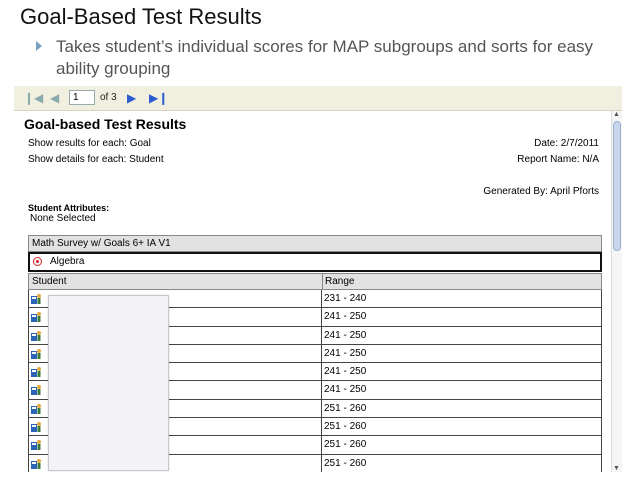 The height and width of the screenshot is (478, 638). What do you see at coordinates (67, 261) in the screenshot?
I see `goal-label: Algebra` at bounding box center [67, 261].